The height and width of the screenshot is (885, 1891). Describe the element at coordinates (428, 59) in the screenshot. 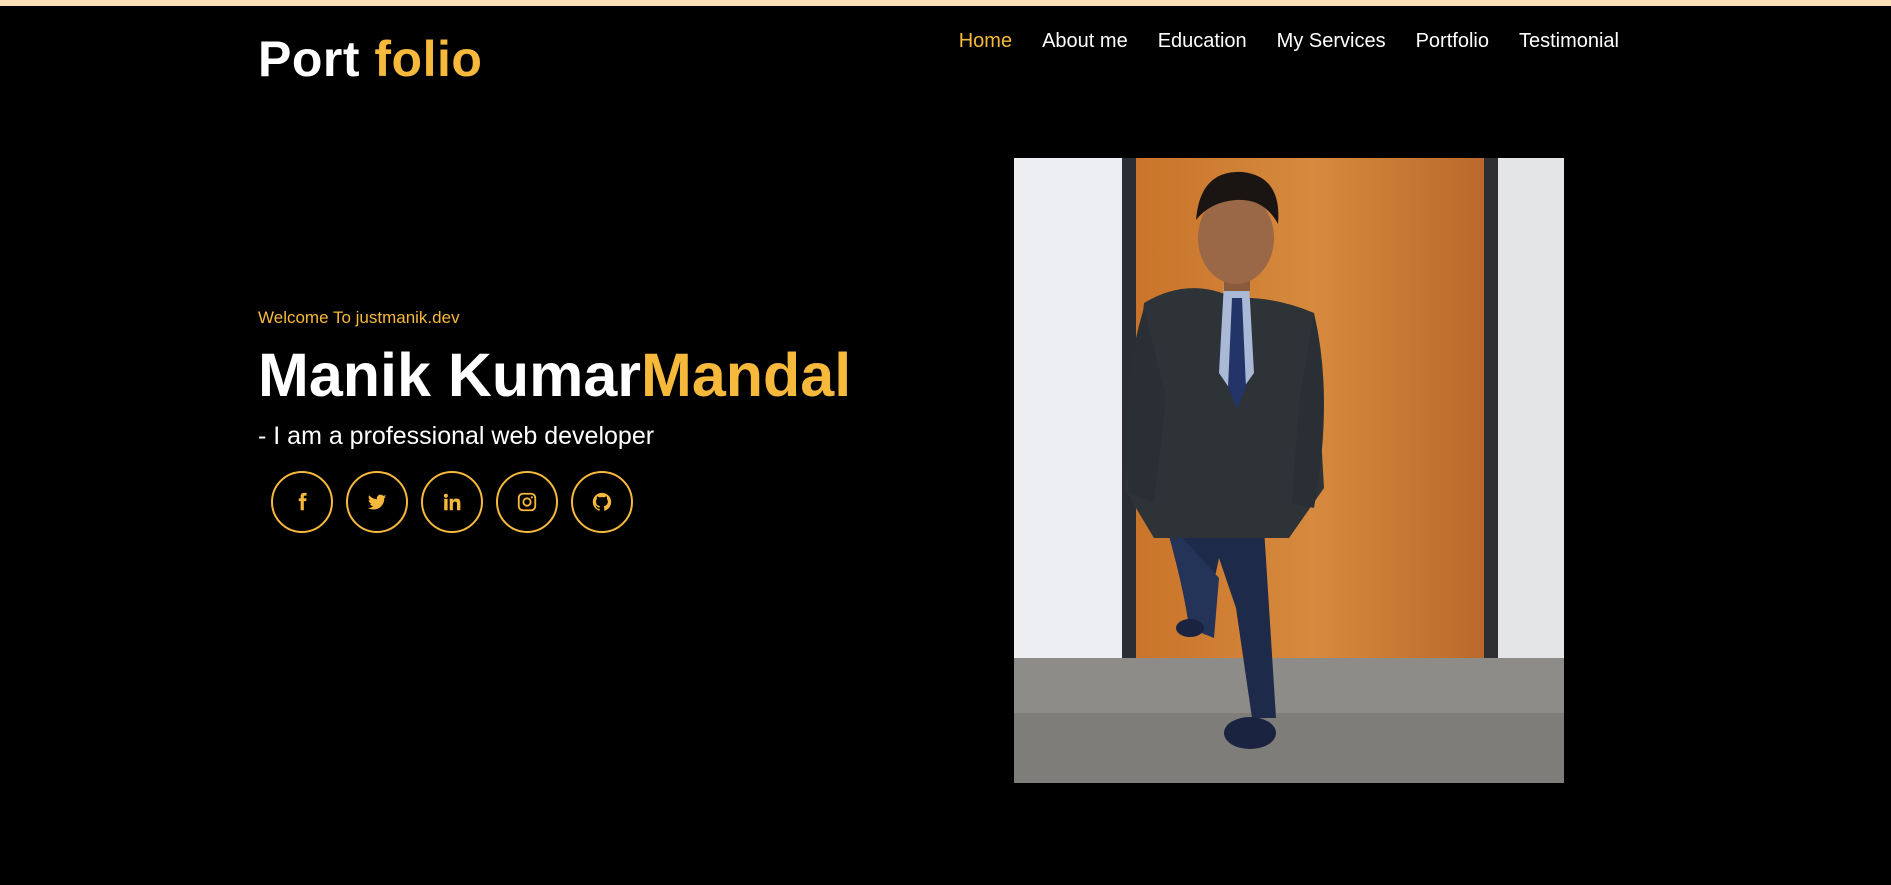

I see `logo-accent-text: folio` at that location.